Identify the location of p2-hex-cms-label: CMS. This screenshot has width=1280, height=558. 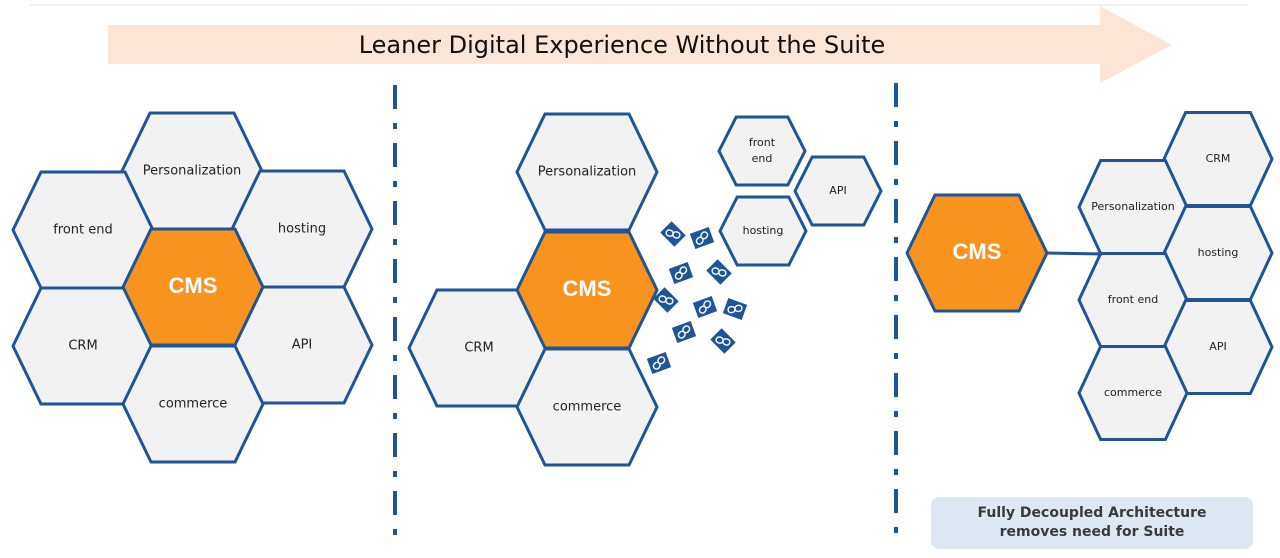
(587, 288).